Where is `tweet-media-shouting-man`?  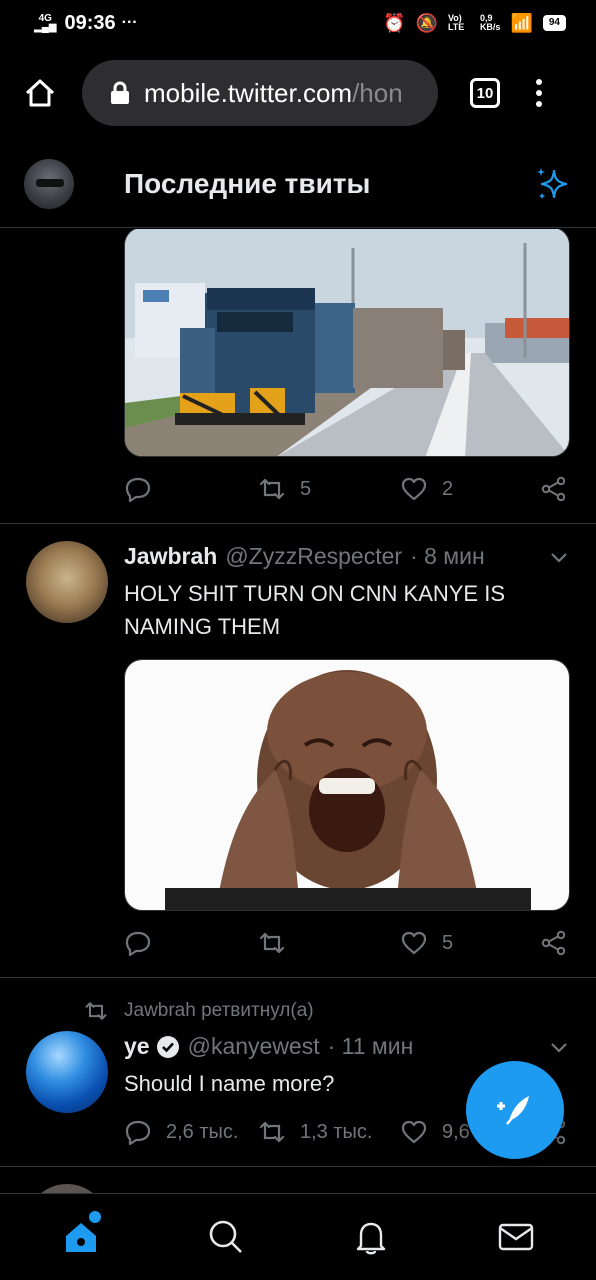 tweet-media-shouting-man is located at coordinates (347, 785).